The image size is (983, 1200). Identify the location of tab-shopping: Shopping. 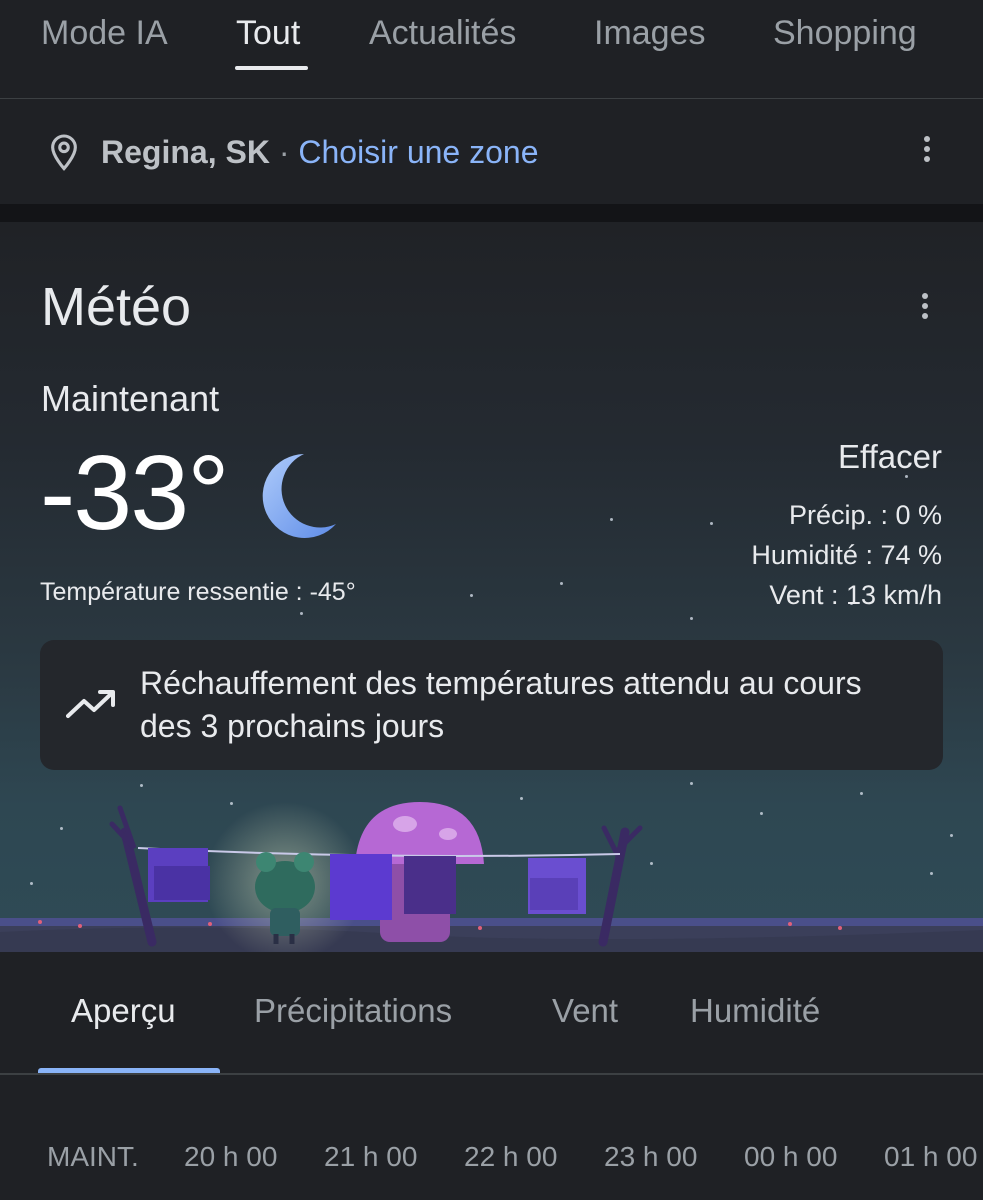
(845, 33).